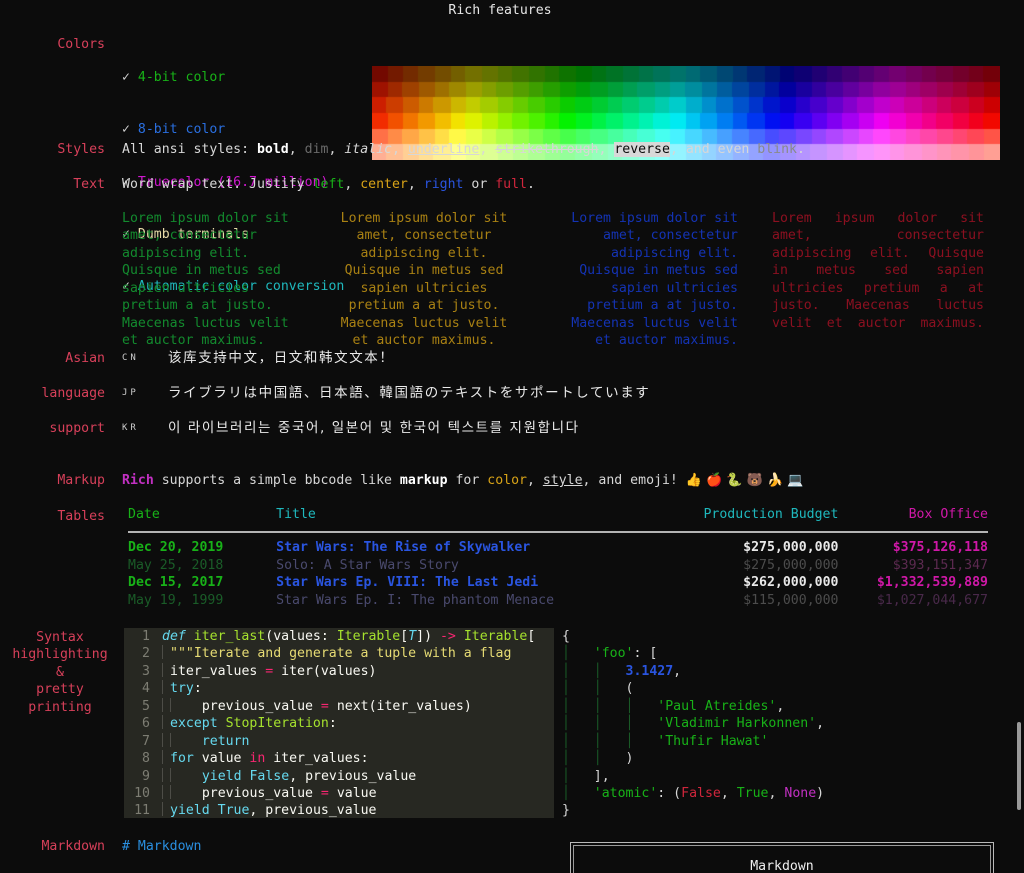 Image resolution: width=1024 pixels, height=873 pixels. Describe the element at coordinates (339, 688) in the screenshot. I see `code-line: 4 try:` at that location.